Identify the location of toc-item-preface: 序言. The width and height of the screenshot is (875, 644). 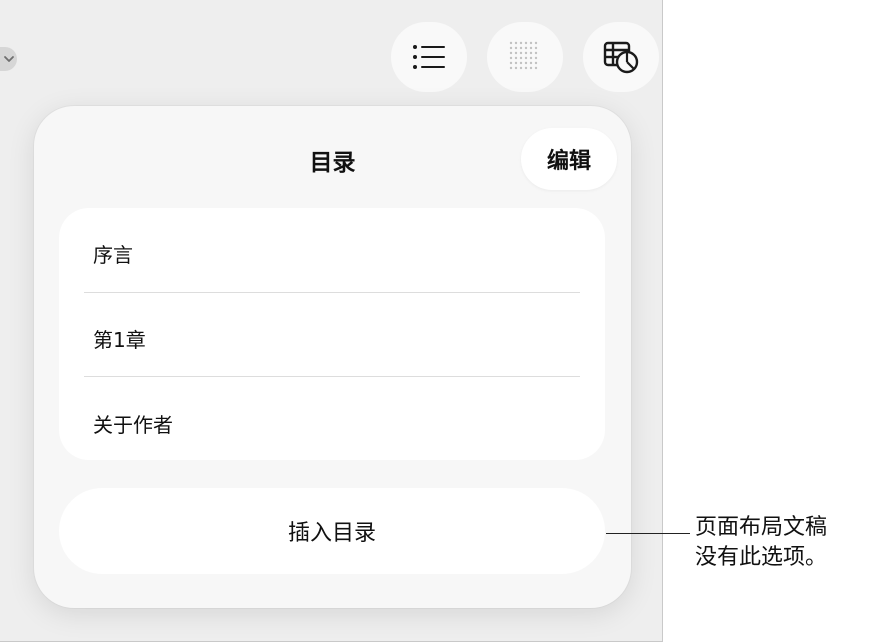
(113, 253).